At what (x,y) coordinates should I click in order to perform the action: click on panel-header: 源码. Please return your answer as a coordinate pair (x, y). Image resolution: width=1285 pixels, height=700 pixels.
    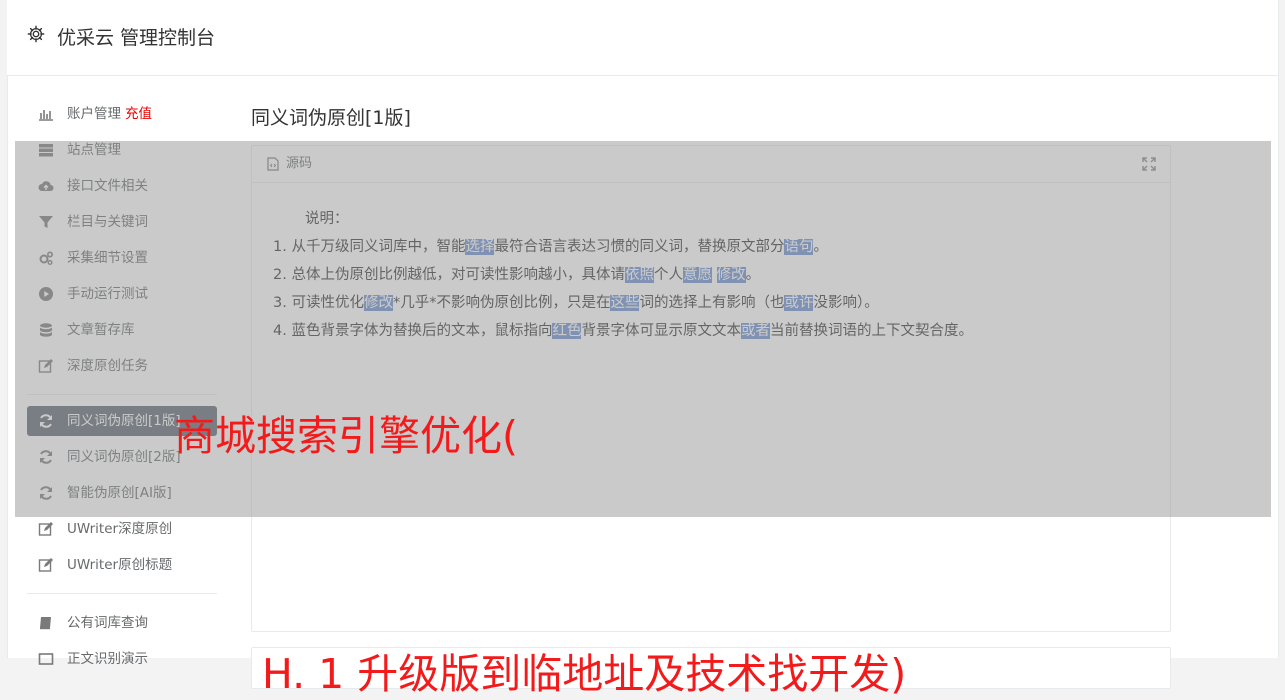
    Looking at the image, I should click on (711, 164).